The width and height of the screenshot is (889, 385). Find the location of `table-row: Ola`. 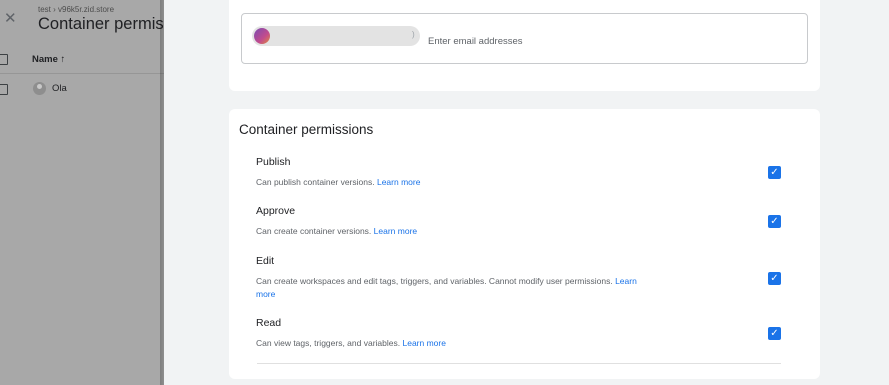

table-row: Ola is located at coordinates (82, 91).